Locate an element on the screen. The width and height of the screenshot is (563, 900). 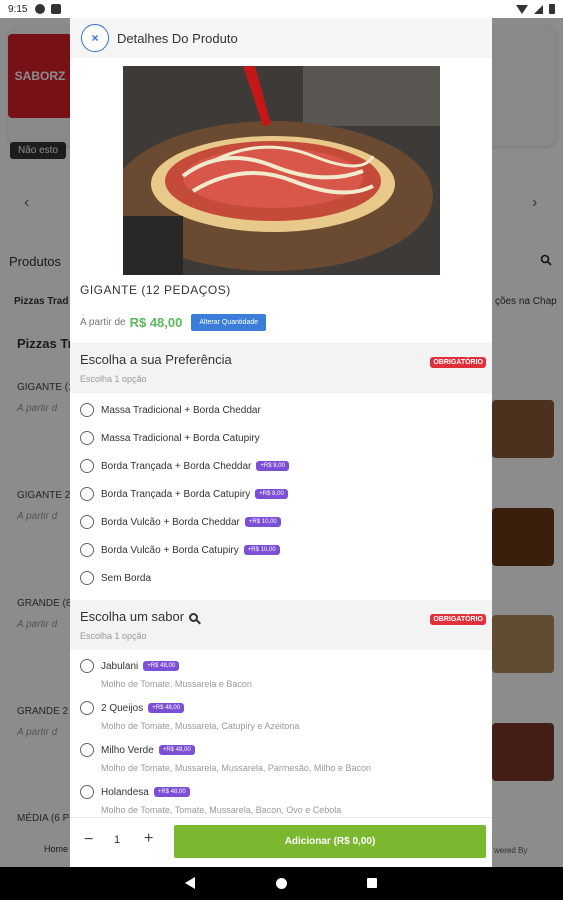
group-title: Escolha um sabor is located at coordinates (139, 616).